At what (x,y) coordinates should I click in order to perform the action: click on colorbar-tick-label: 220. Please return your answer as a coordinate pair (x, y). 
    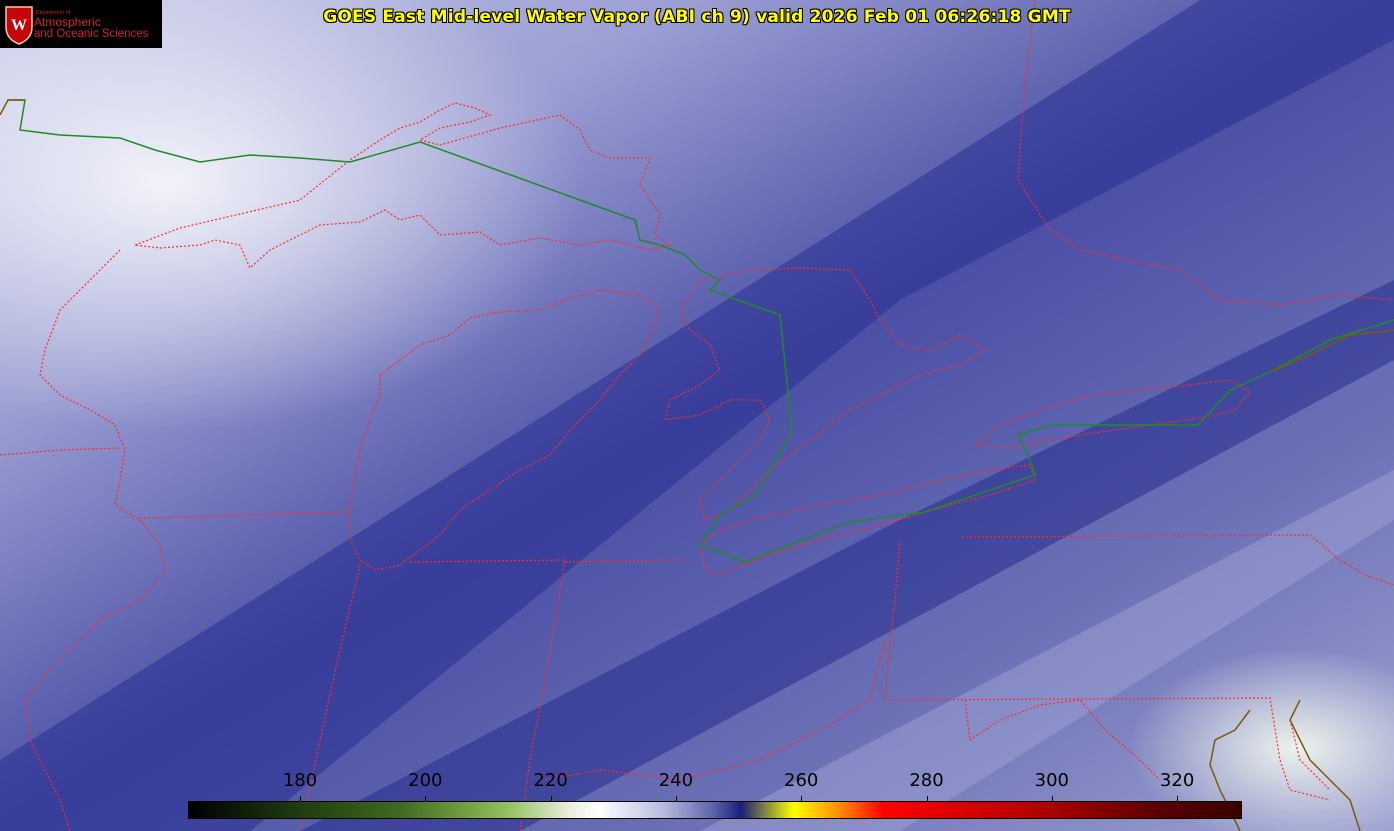
    Looking at the image, I should click on (550, 780).